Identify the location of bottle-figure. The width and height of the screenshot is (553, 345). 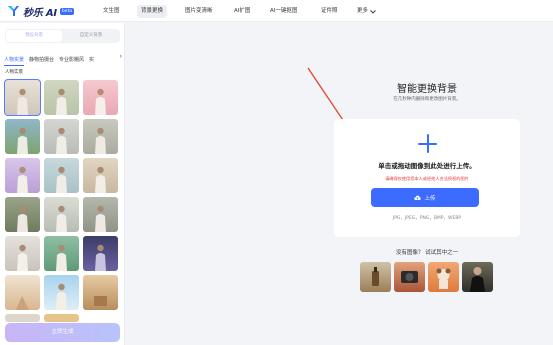
(375, 276).